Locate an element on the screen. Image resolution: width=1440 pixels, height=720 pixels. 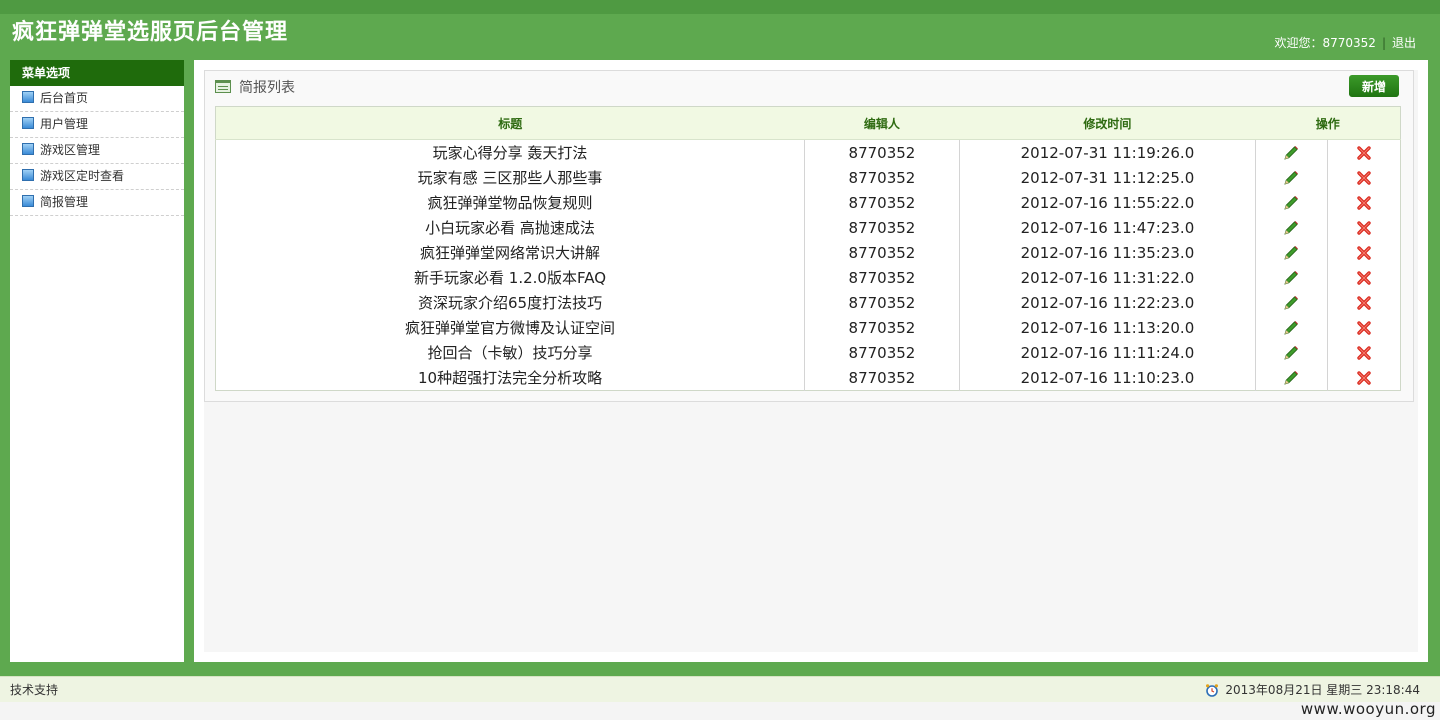
panel-title-text: 简报列表 is located at coordinates (267, 88).